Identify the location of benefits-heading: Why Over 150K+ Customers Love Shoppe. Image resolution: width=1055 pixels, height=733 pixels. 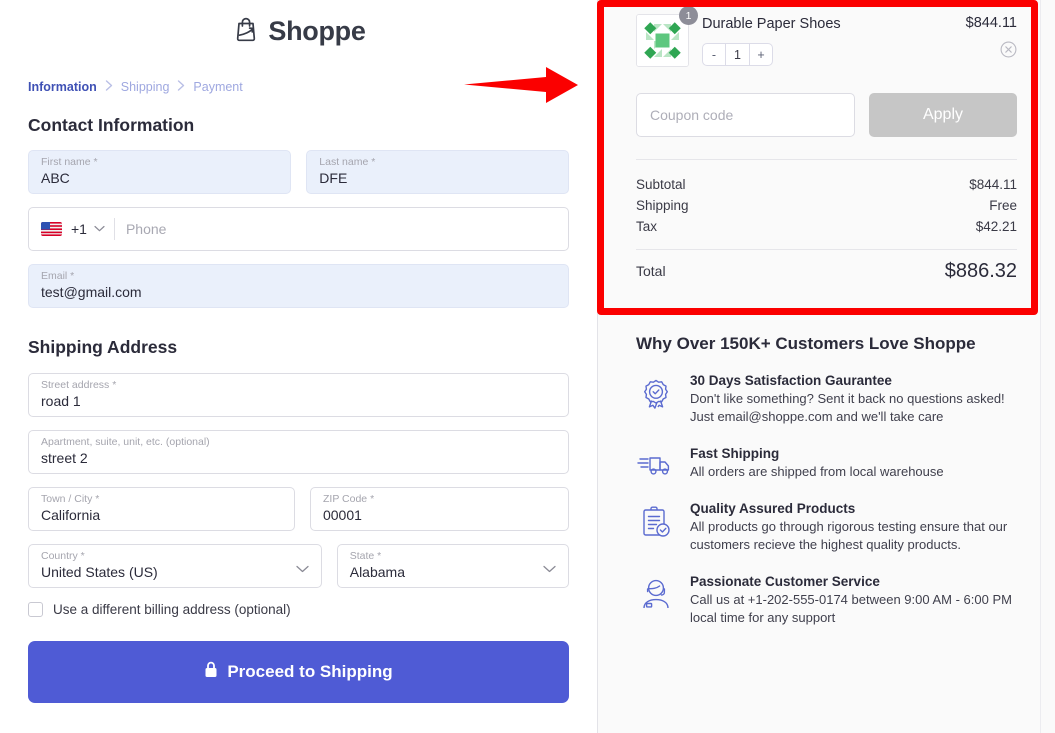
(806, 343).